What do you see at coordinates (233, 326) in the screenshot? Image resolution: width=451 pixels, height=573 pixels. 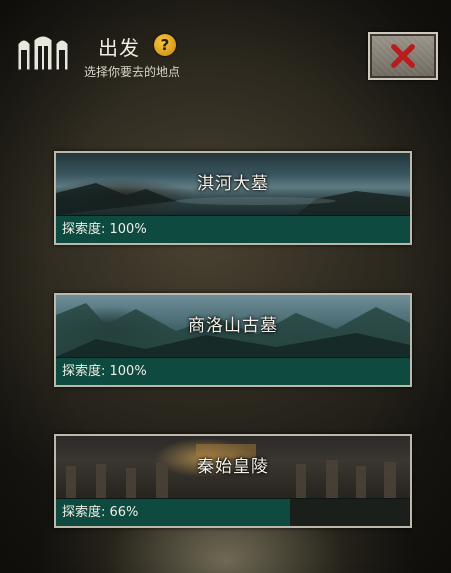 I see `location-name: 商洛山古墓` at bounding box center [233, 326].